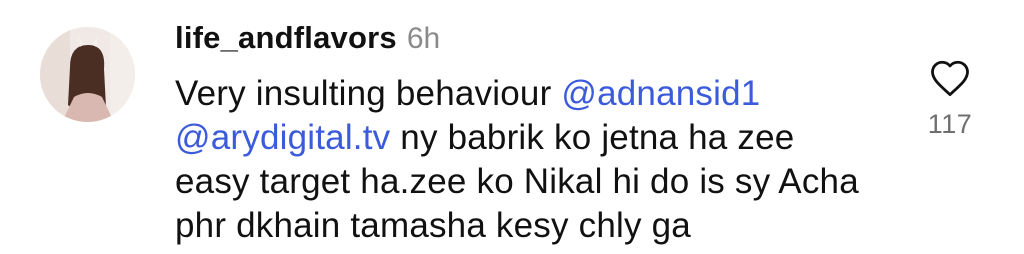  What do you see at coordinates (660, 93) in the screenshot?
I see `mention-link: @adnansid1` at bounding box center [660, 93].